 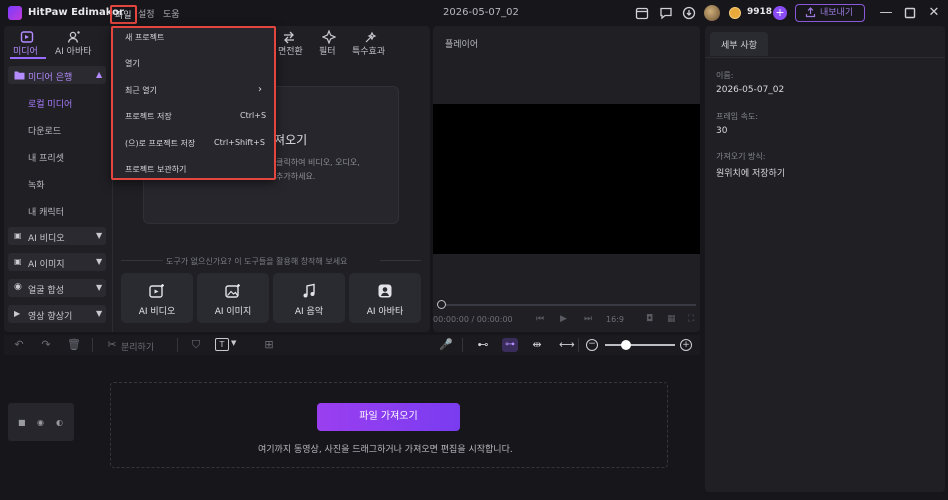 What do you see at coordinates (309, 312) in the screenshot?
I see `tool-label: AI 음악` at bounding box center [309, 312].